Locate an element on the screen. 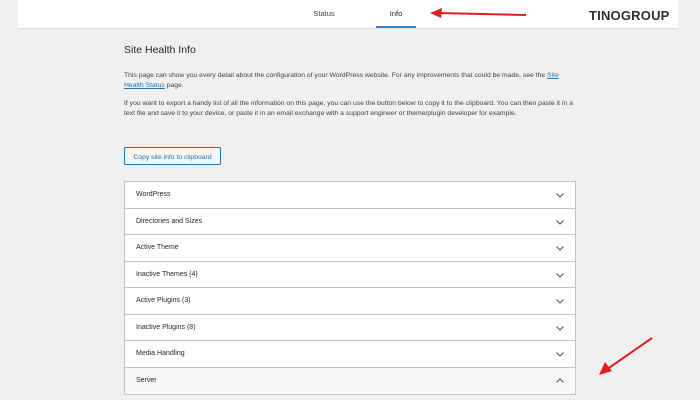  top-nav-bar: Status Info is located at coordinates (348, 14).